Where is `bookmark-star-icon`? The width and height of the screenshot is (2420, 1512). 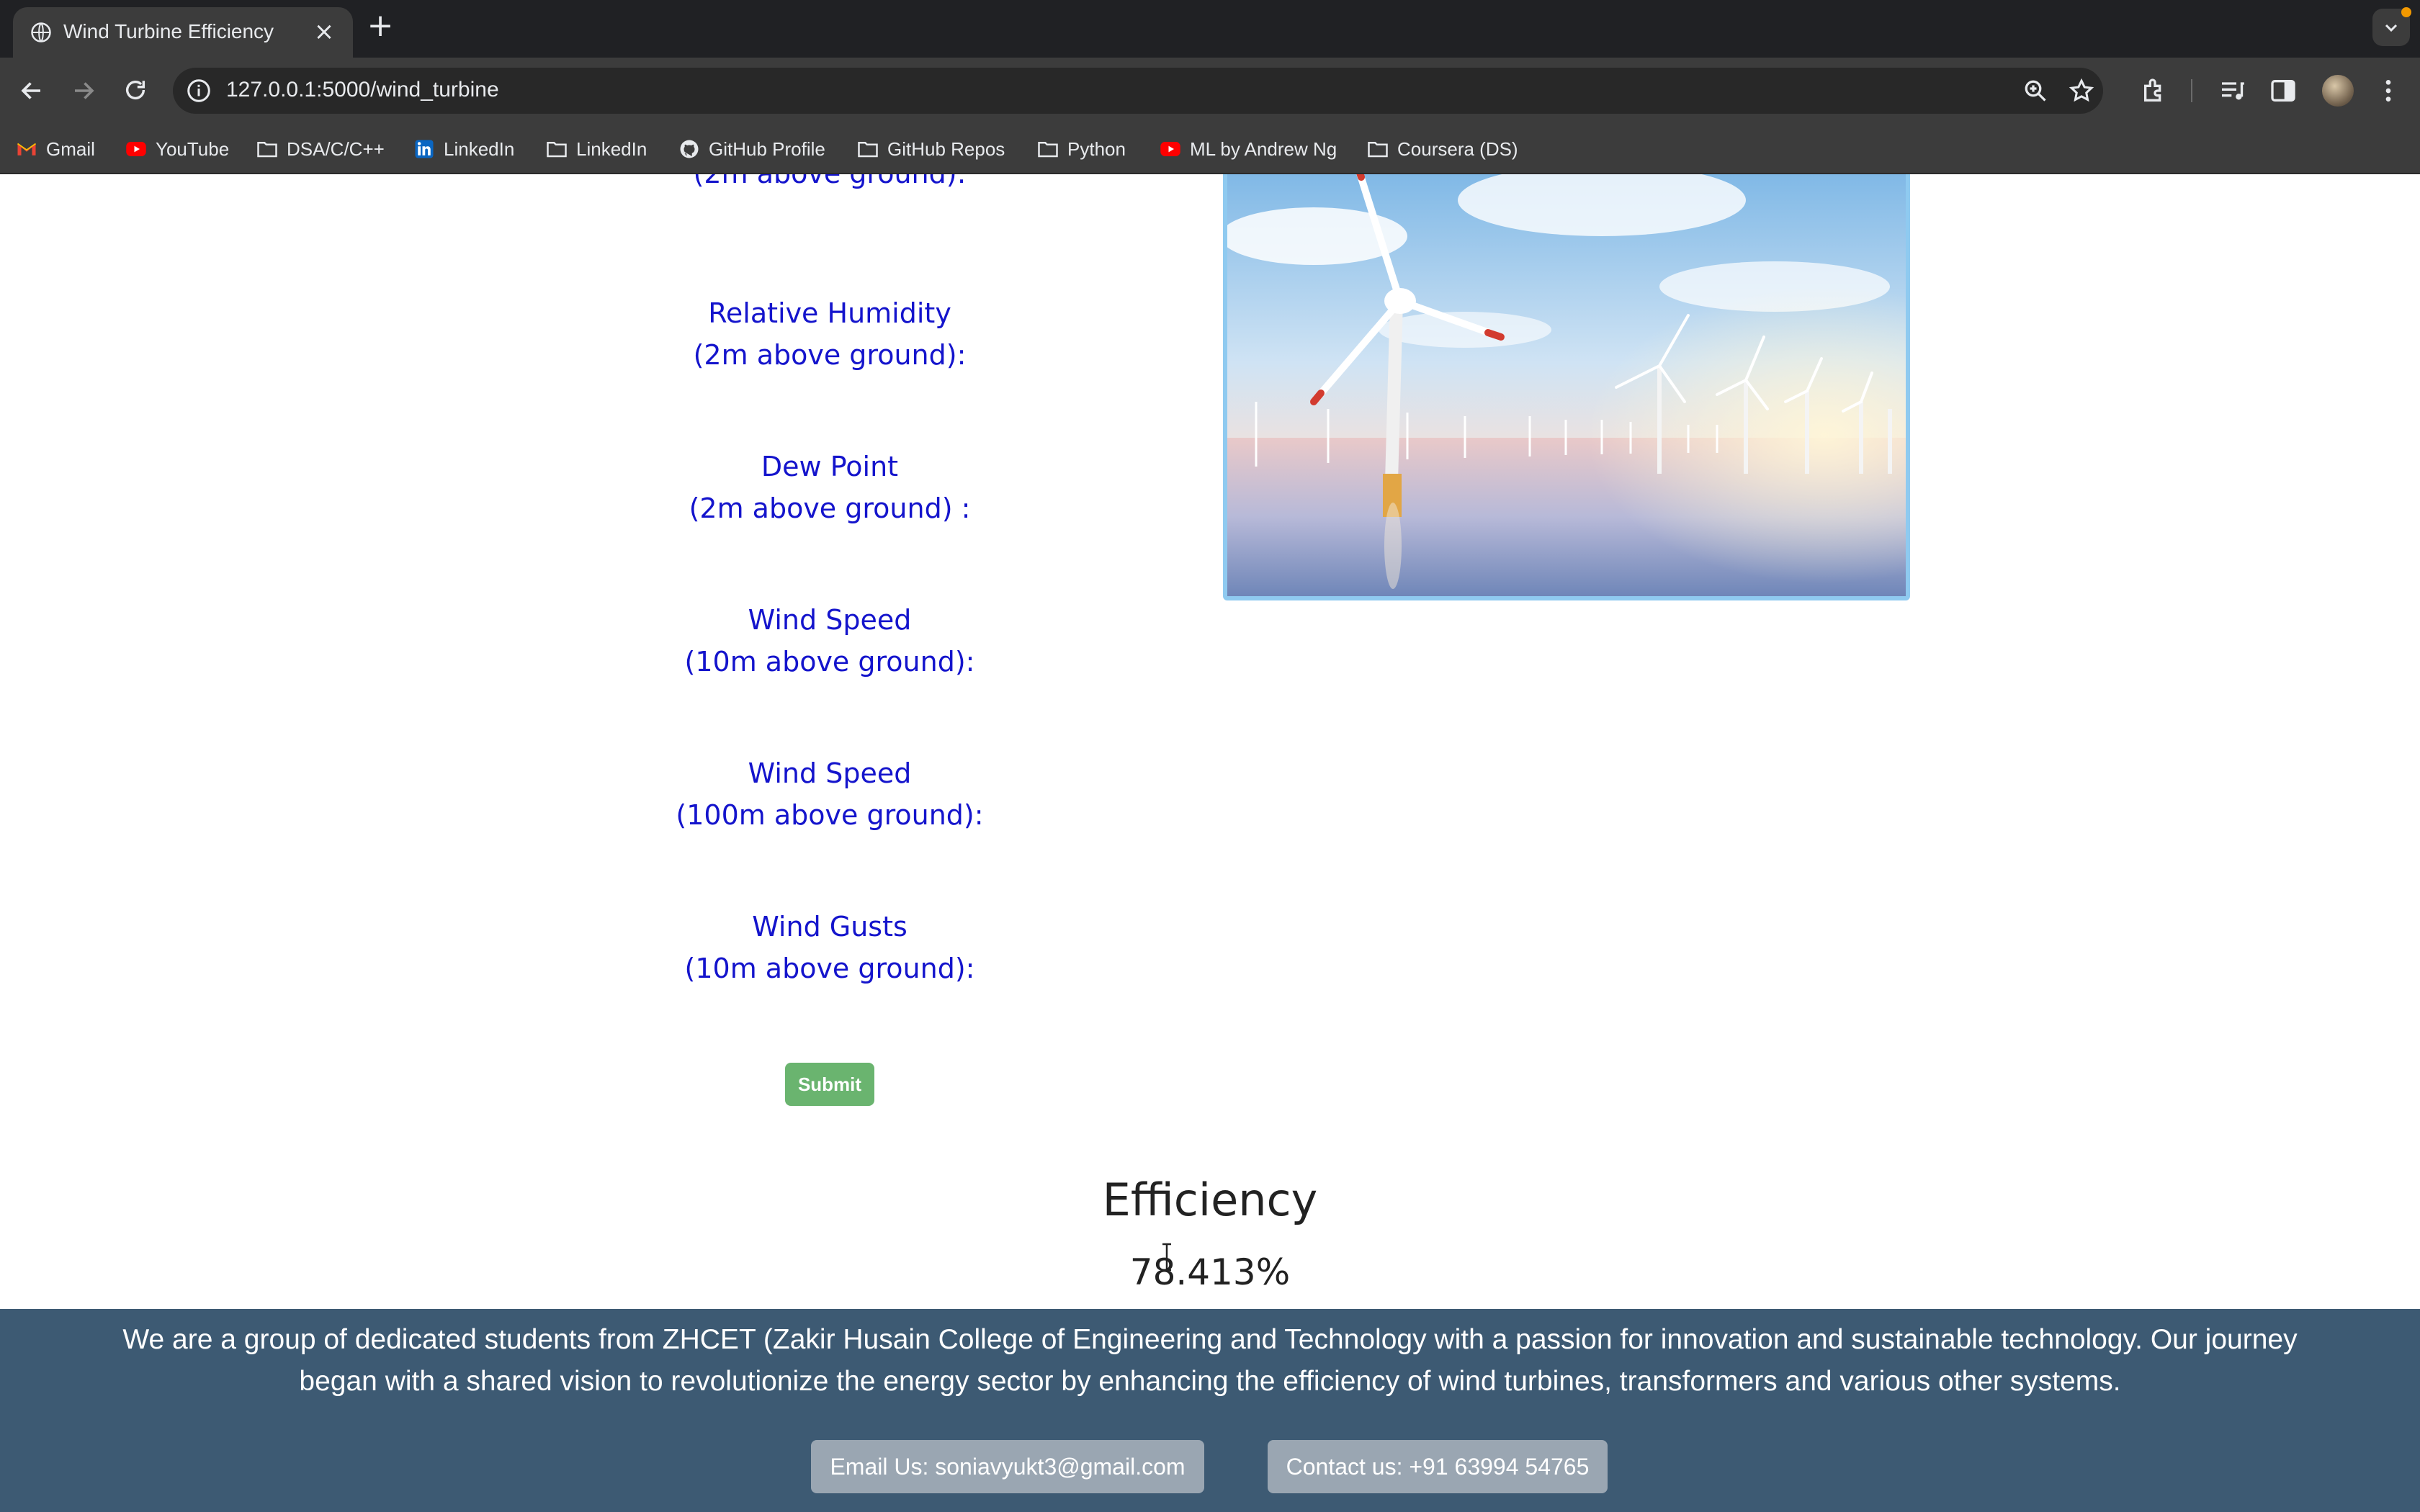 bookmark-star-icon is located at coordinates (2081, 91).